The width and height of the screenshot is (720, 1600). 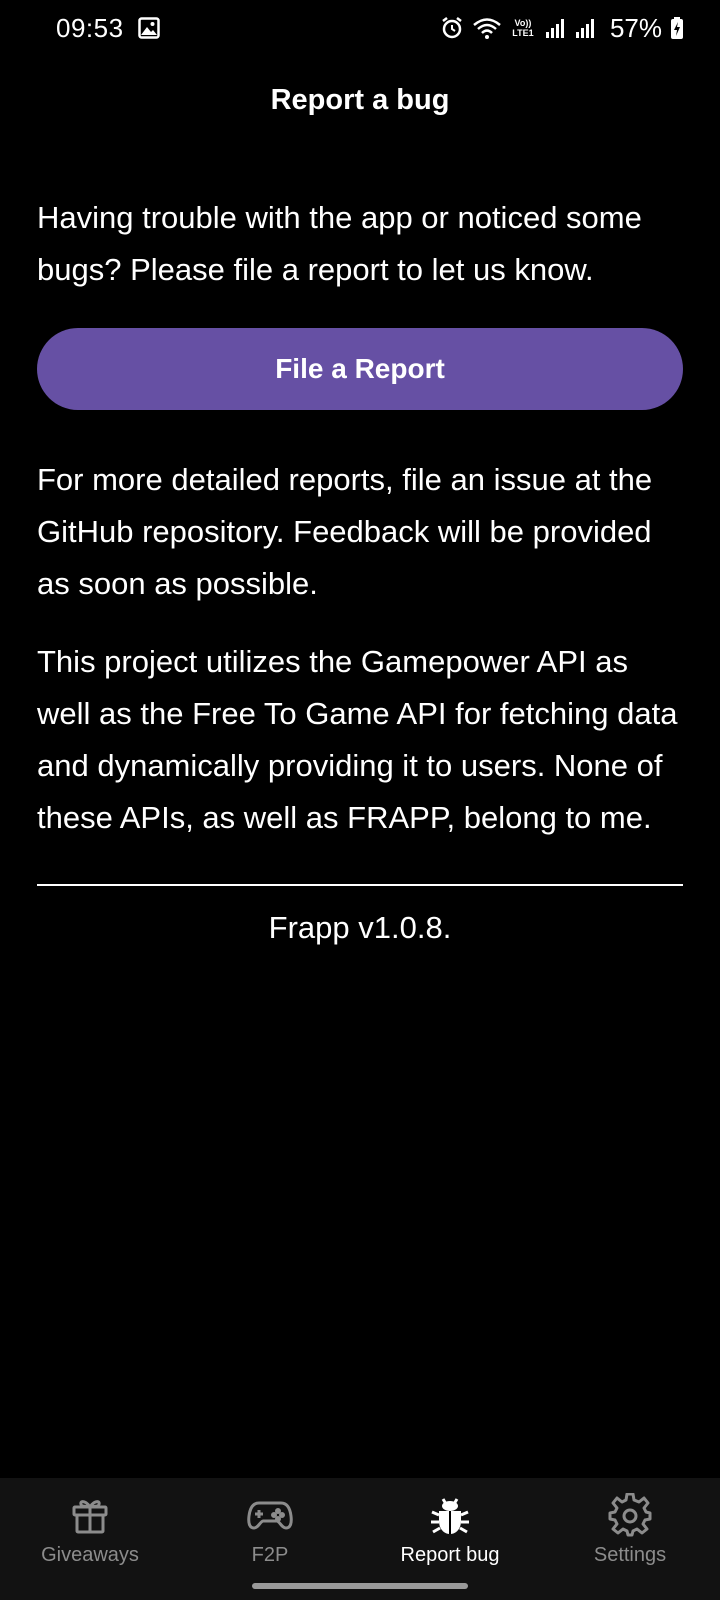 I want to click on nav-item-settings: Settings, so click(x=630, y=1539).